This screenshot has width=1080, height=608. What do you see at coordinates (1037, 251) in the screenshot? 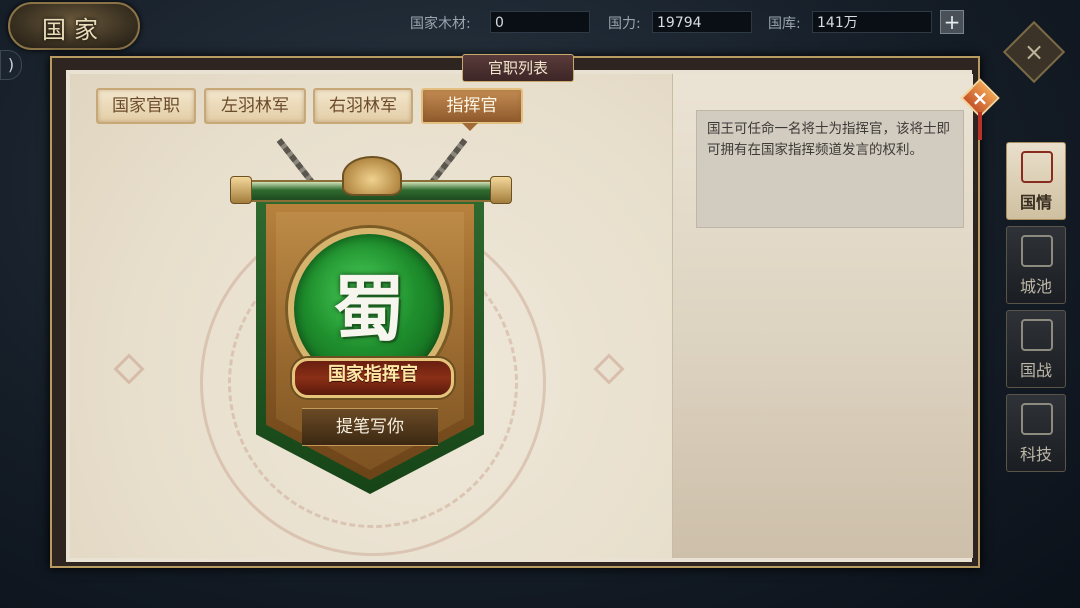
I see `city-gate-icon` at bounding box center [1037, 251].